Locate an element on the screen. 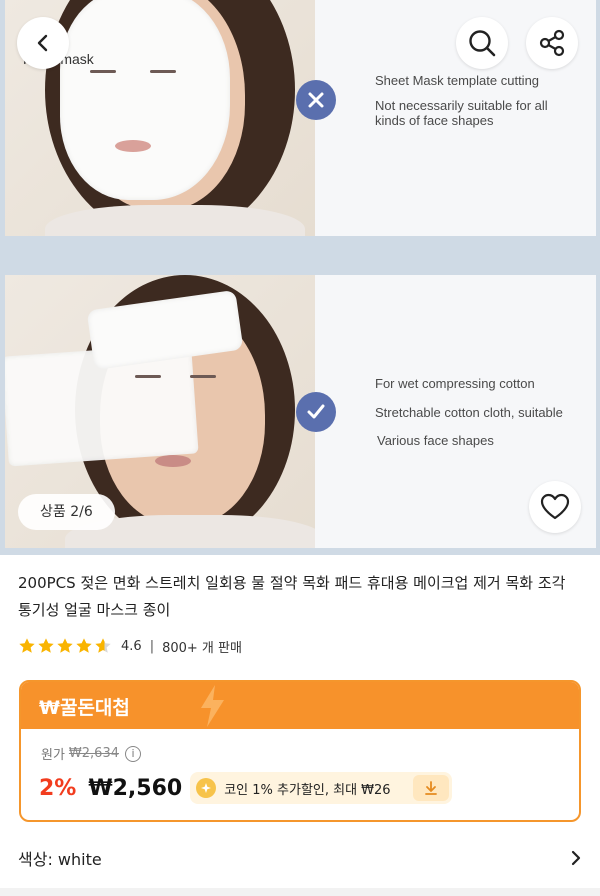 The width and height of the screenshot is (600, 896). share-button is located at coordinates (552, 43).